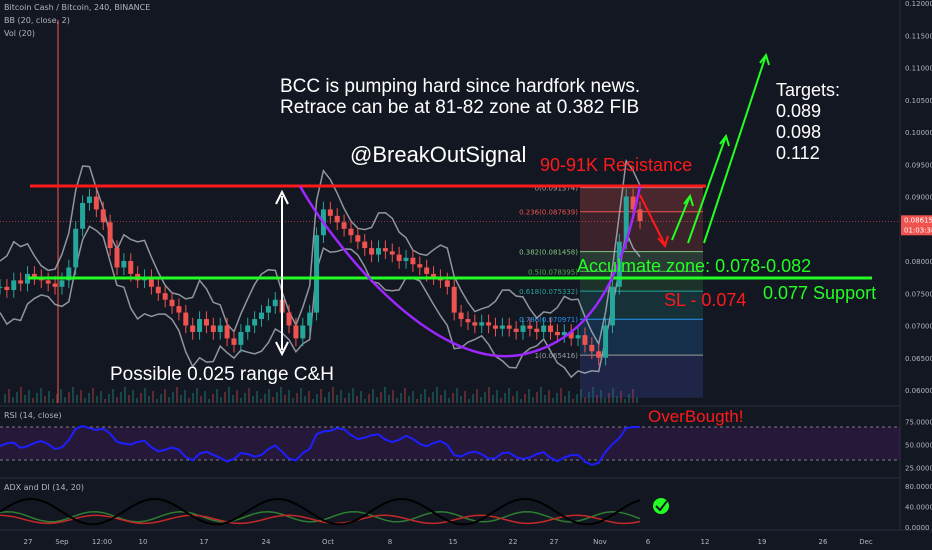 The height and width of the screenshot is (550, 932). What do you see at coordinates (918, 359) in the screenshot?
I see `price-tick-label: 0.065000` at bounding box center [918, 359].